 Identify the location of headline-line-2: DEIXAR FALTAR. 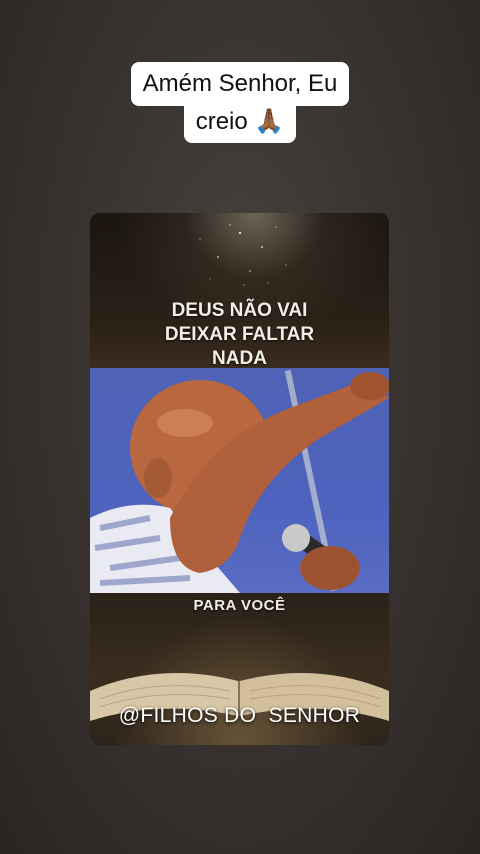
(239, 334).